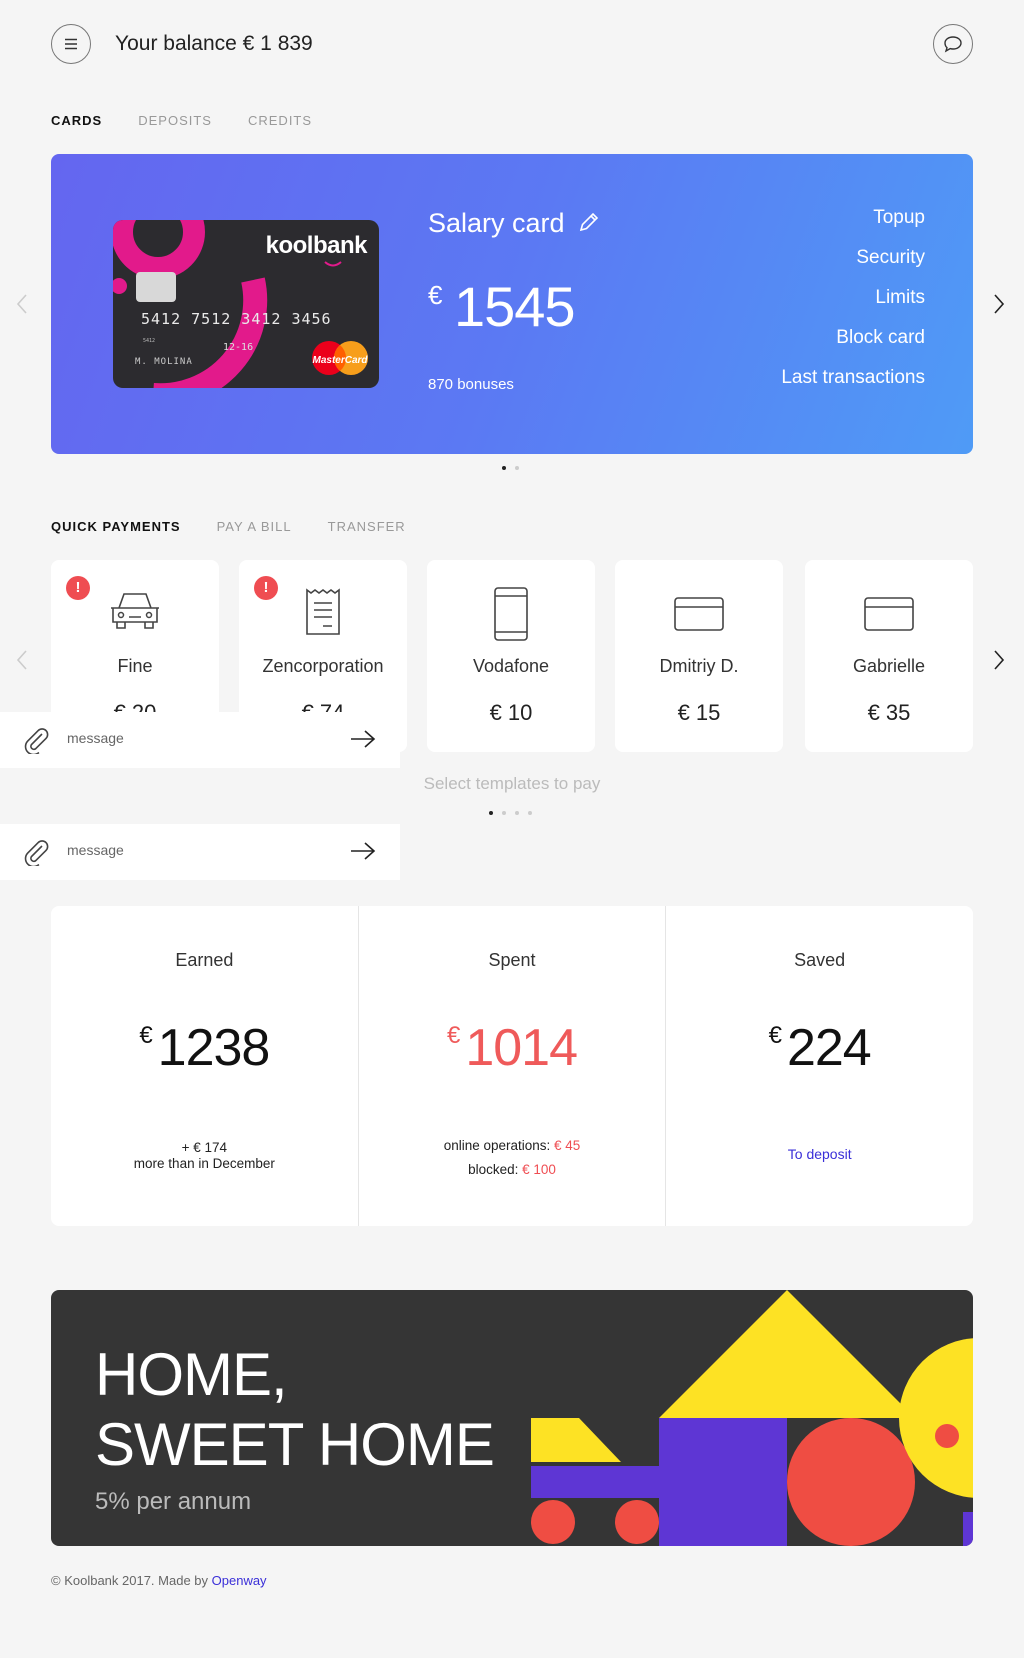 The width and height of the screenshot is (1024, 1658). Describe the element at coordinates (999, 660) in the screenshot. I see `templates-next-arrow-icon` at that location.